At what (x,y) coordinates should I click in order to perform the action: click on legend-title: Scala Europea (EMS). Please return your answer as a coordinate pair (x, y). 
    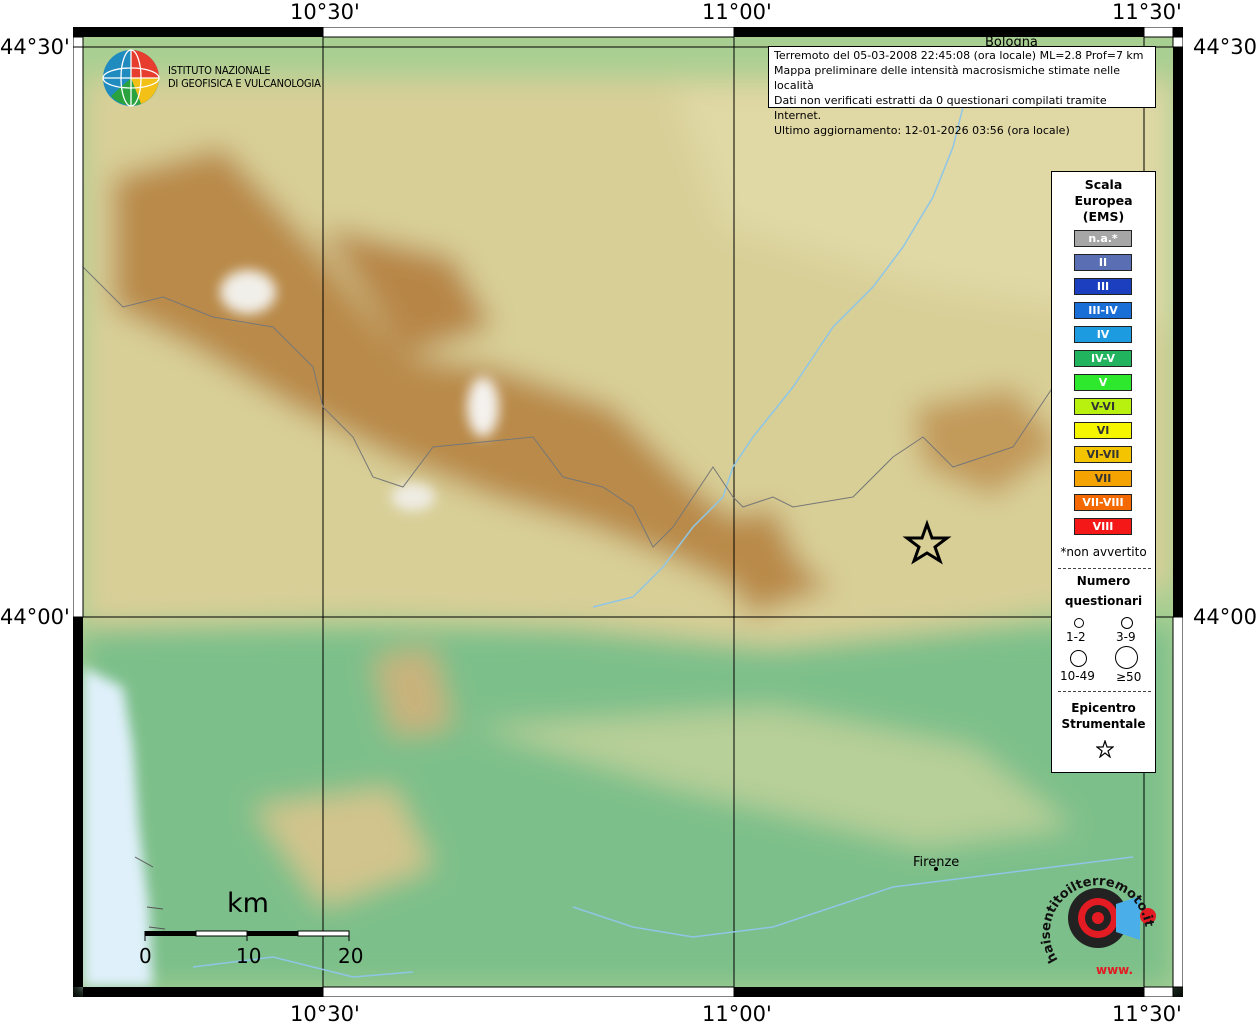
    Looking at the image, I should click on (1103, 201).